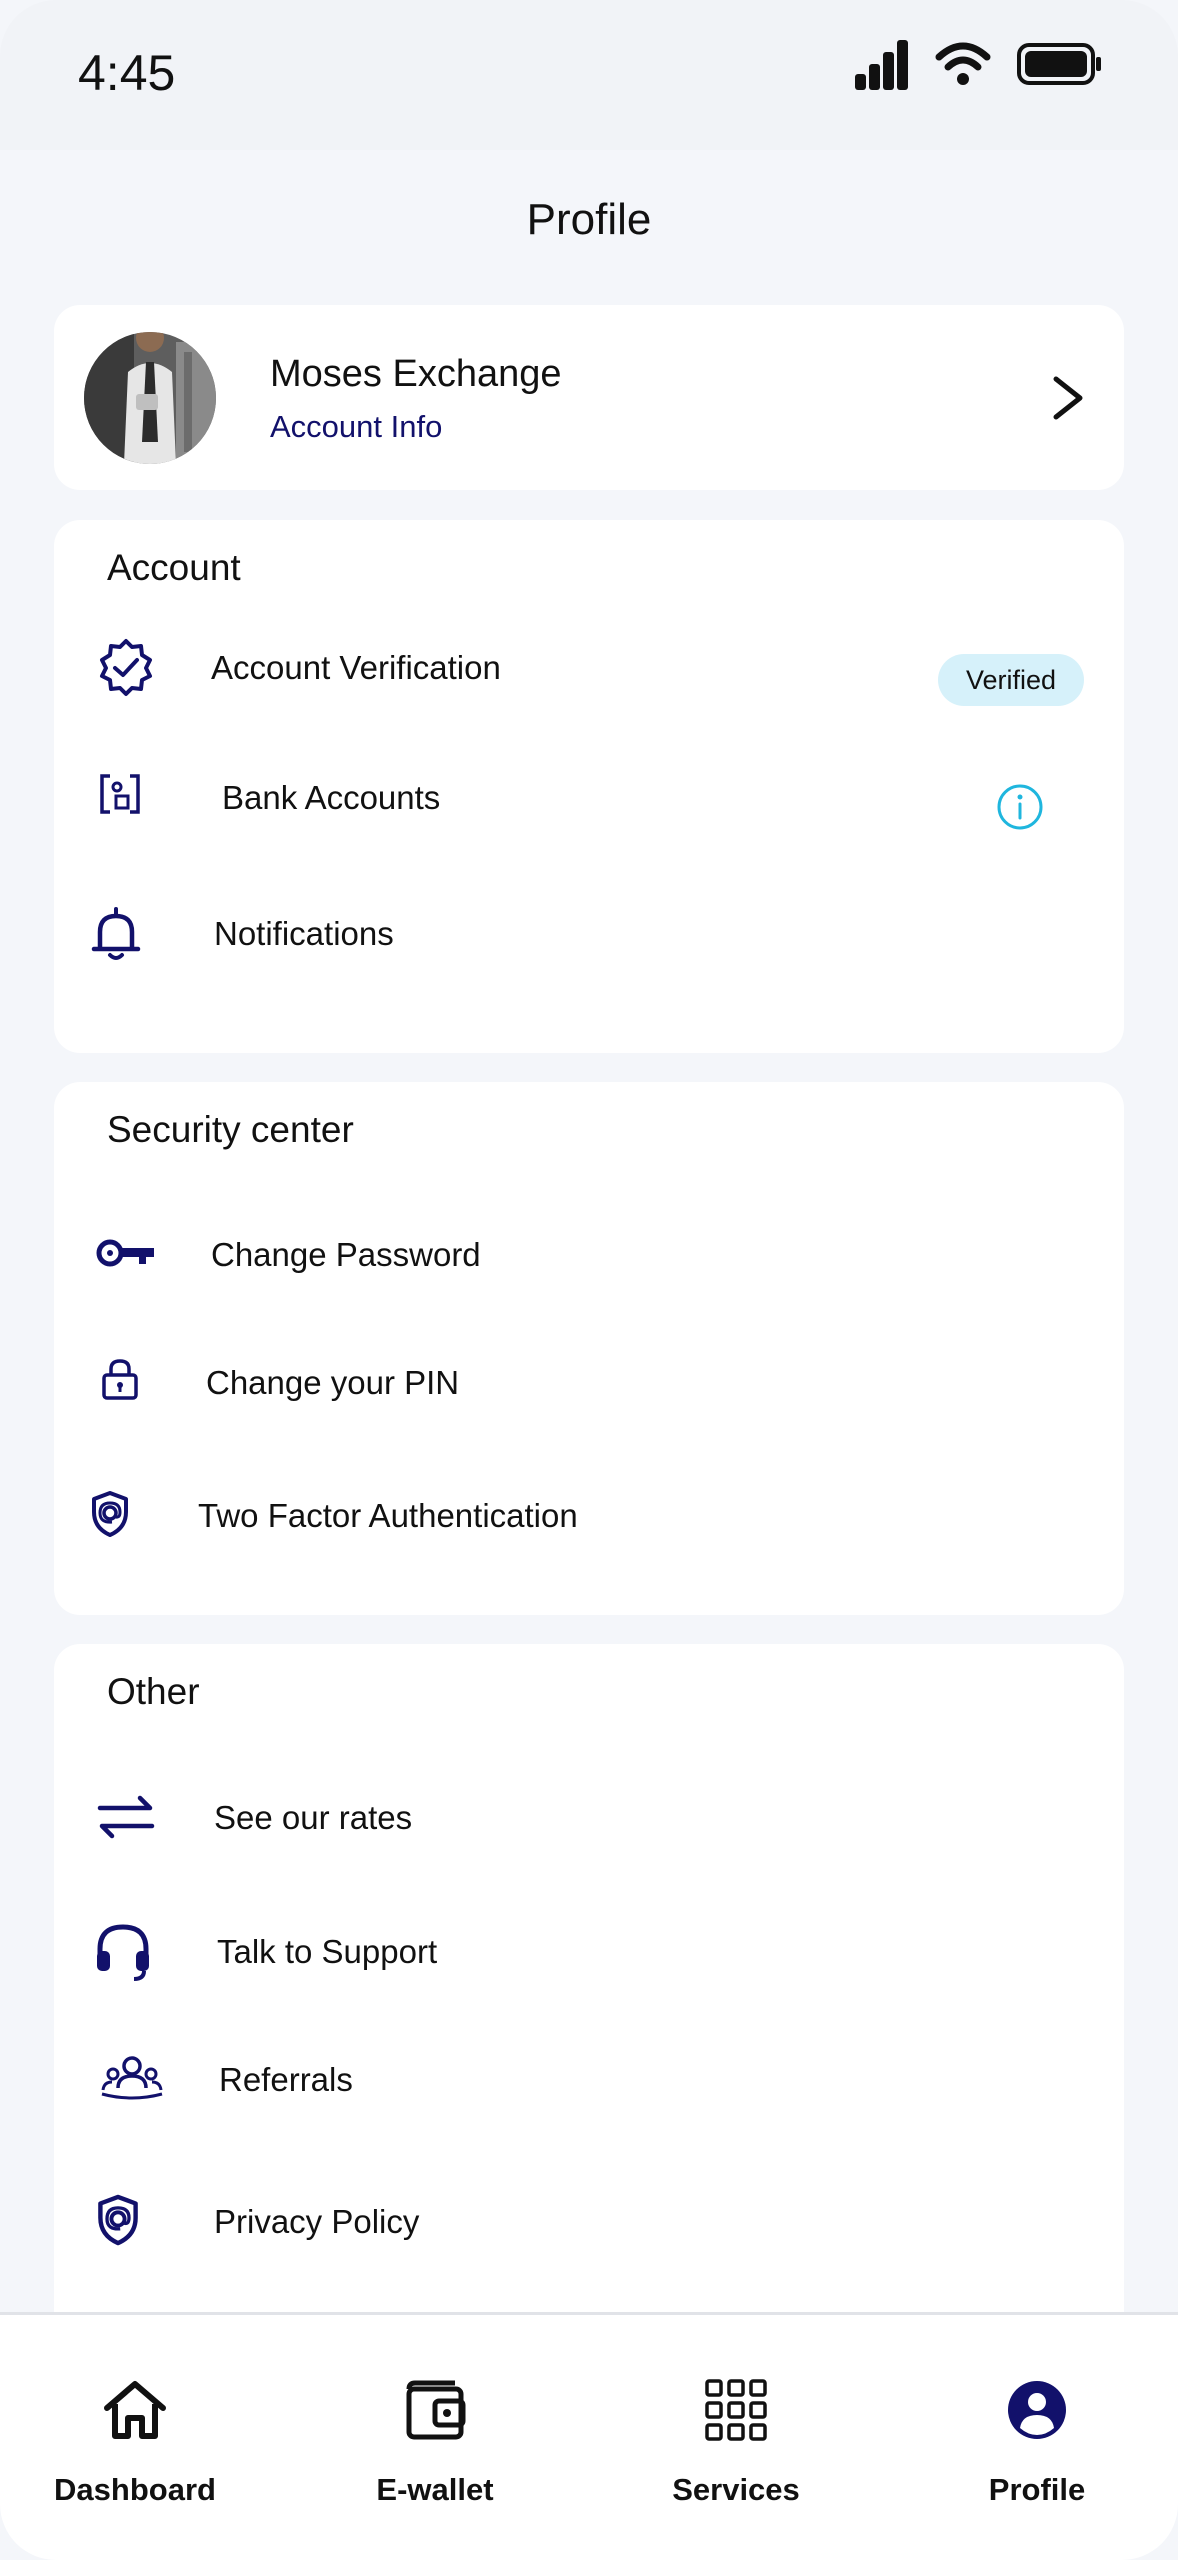 The image size is (1178, 2560). What do you see at coordinates (286, 2079) in the screenshot?
I see `referrals-label: Referrals` at bounding box center [286, 2079].